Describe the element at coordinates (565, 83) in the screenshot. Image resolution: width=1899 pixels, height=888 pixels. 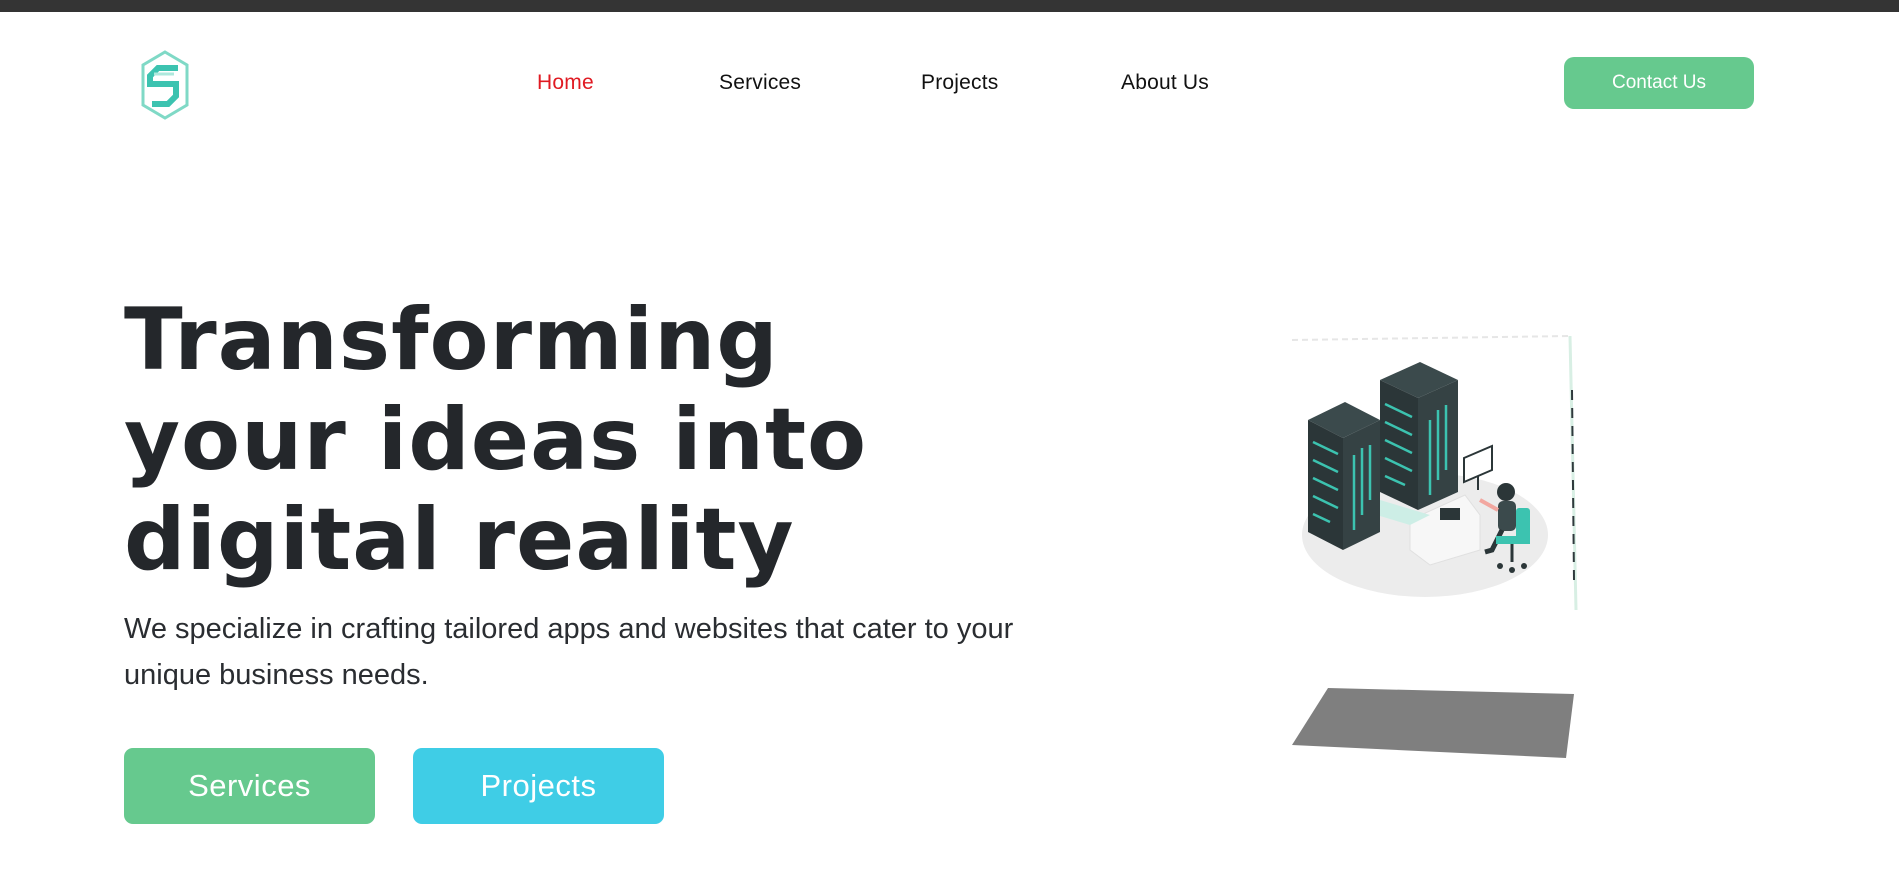
I see `nav-home-link: Home` at that location.